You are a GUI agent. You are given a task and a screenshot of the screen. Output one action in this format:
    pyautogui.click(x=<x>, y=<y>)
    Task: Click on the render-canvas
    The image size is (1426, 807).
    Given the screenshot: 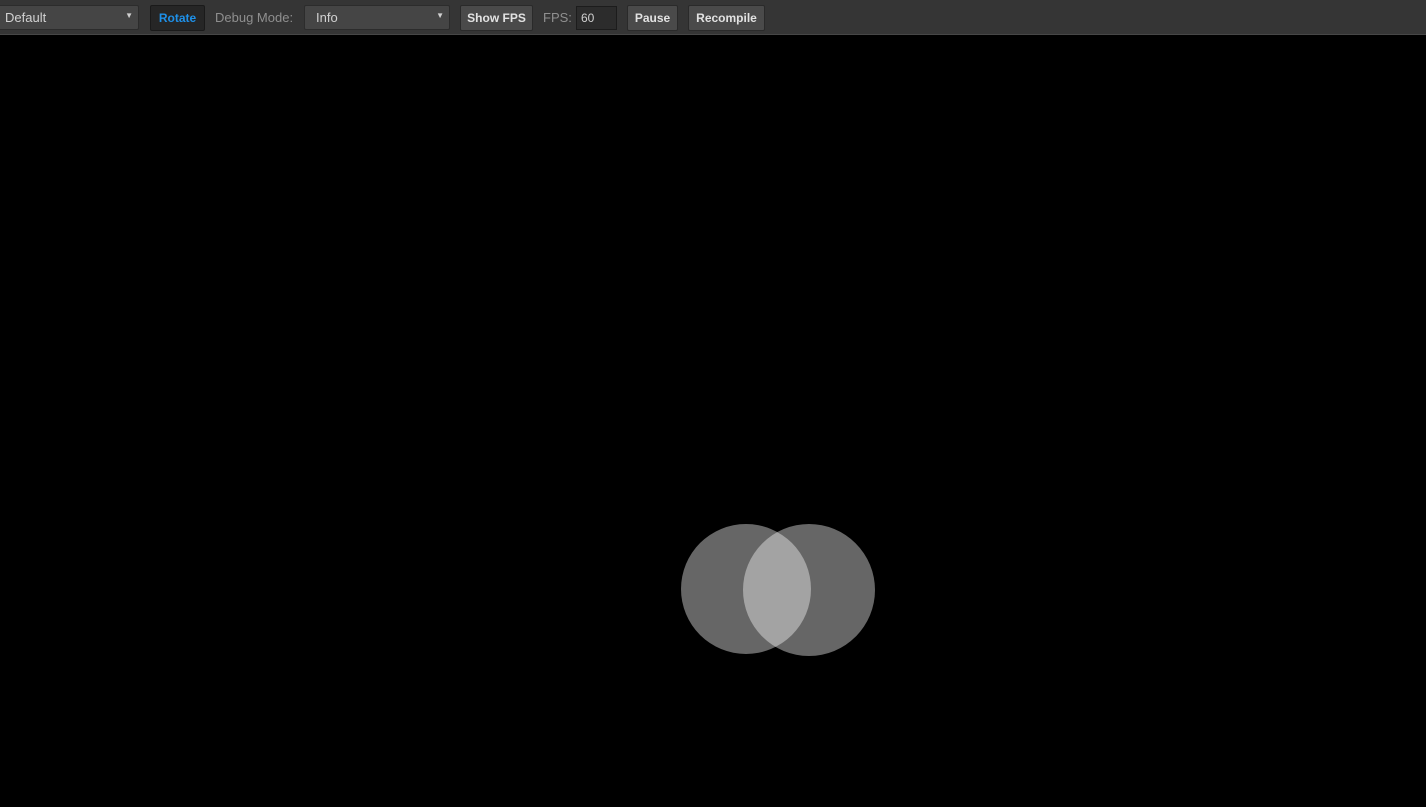 What is the action you would take?
    pyautogui.click(x=778, y=590)
    